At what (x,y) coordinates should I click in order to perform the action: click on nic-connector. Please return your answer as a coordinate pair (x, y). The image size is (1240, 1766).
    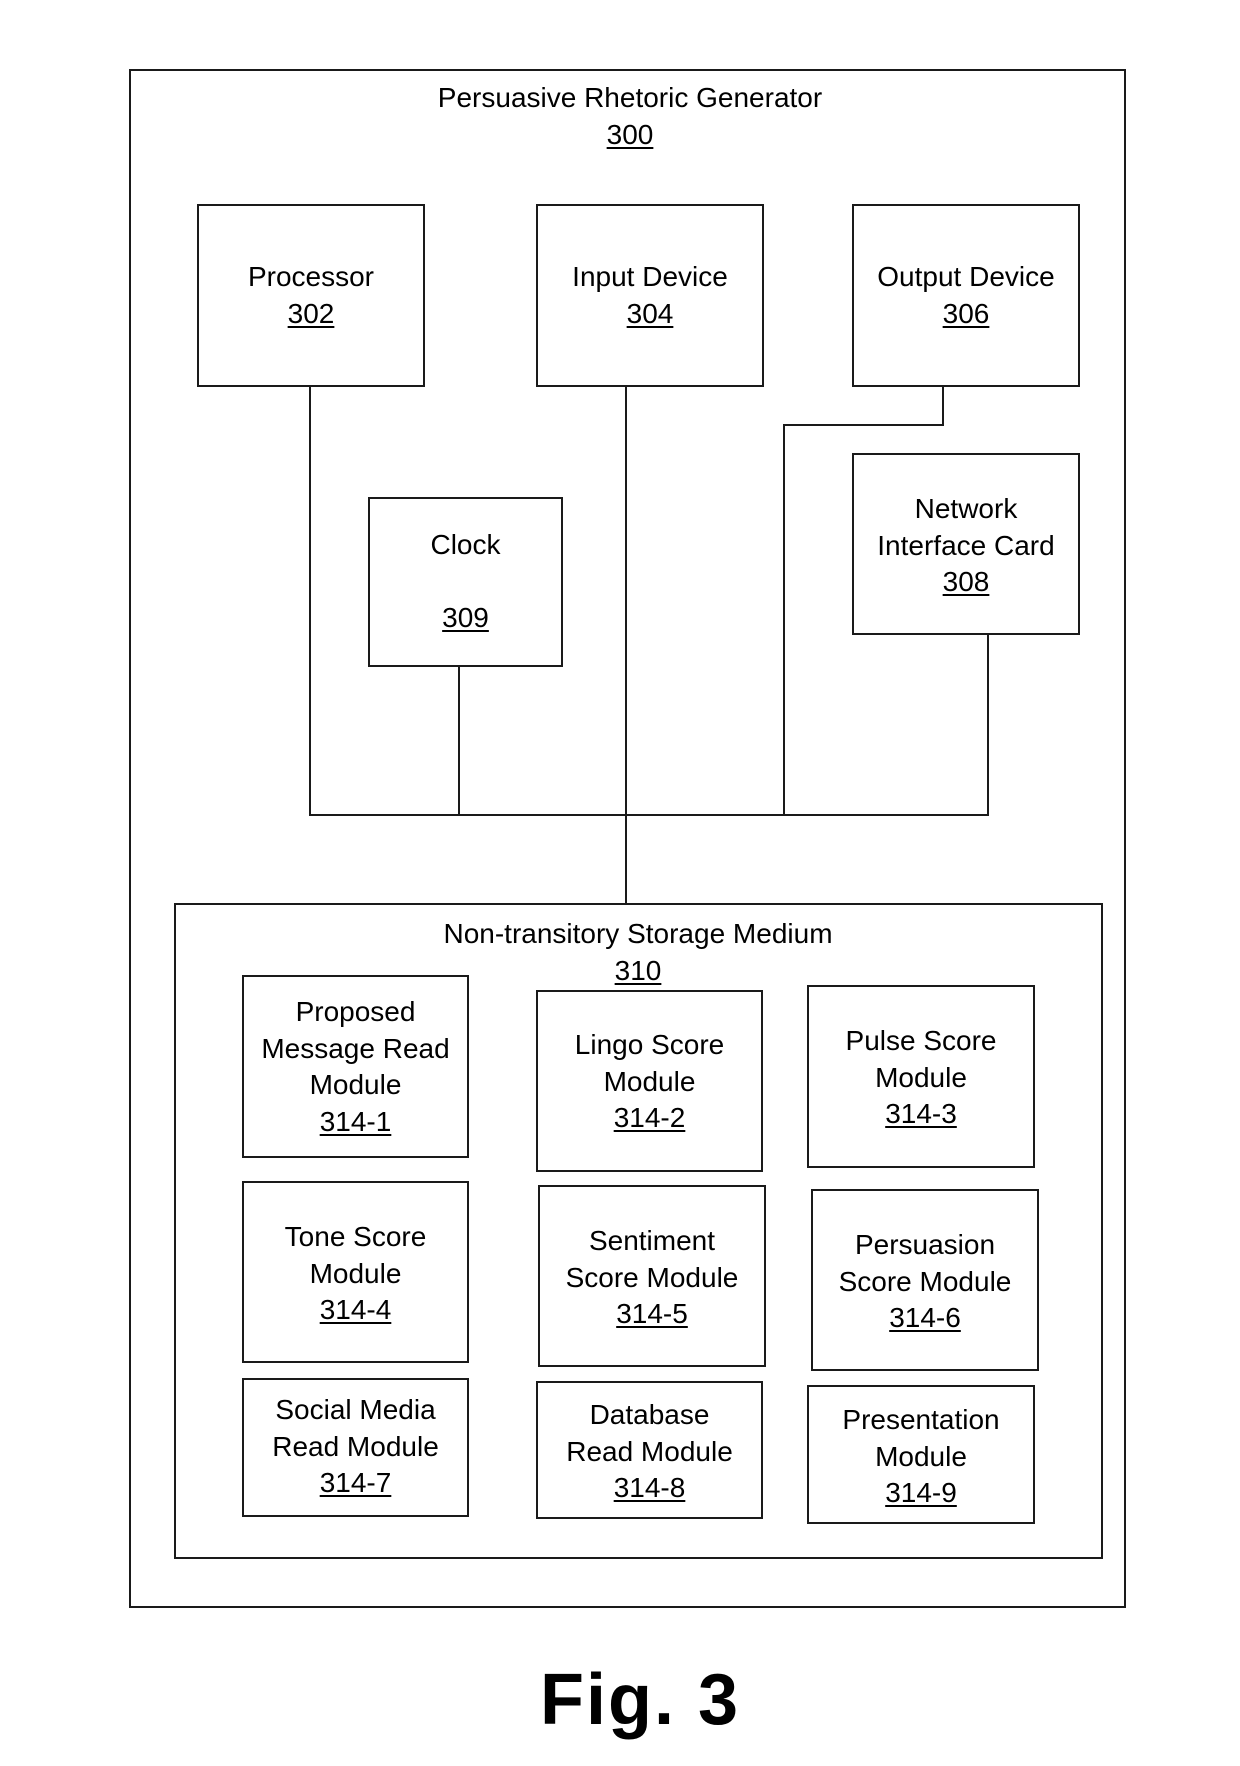
    Looking at the image, I should click on (988, 725).